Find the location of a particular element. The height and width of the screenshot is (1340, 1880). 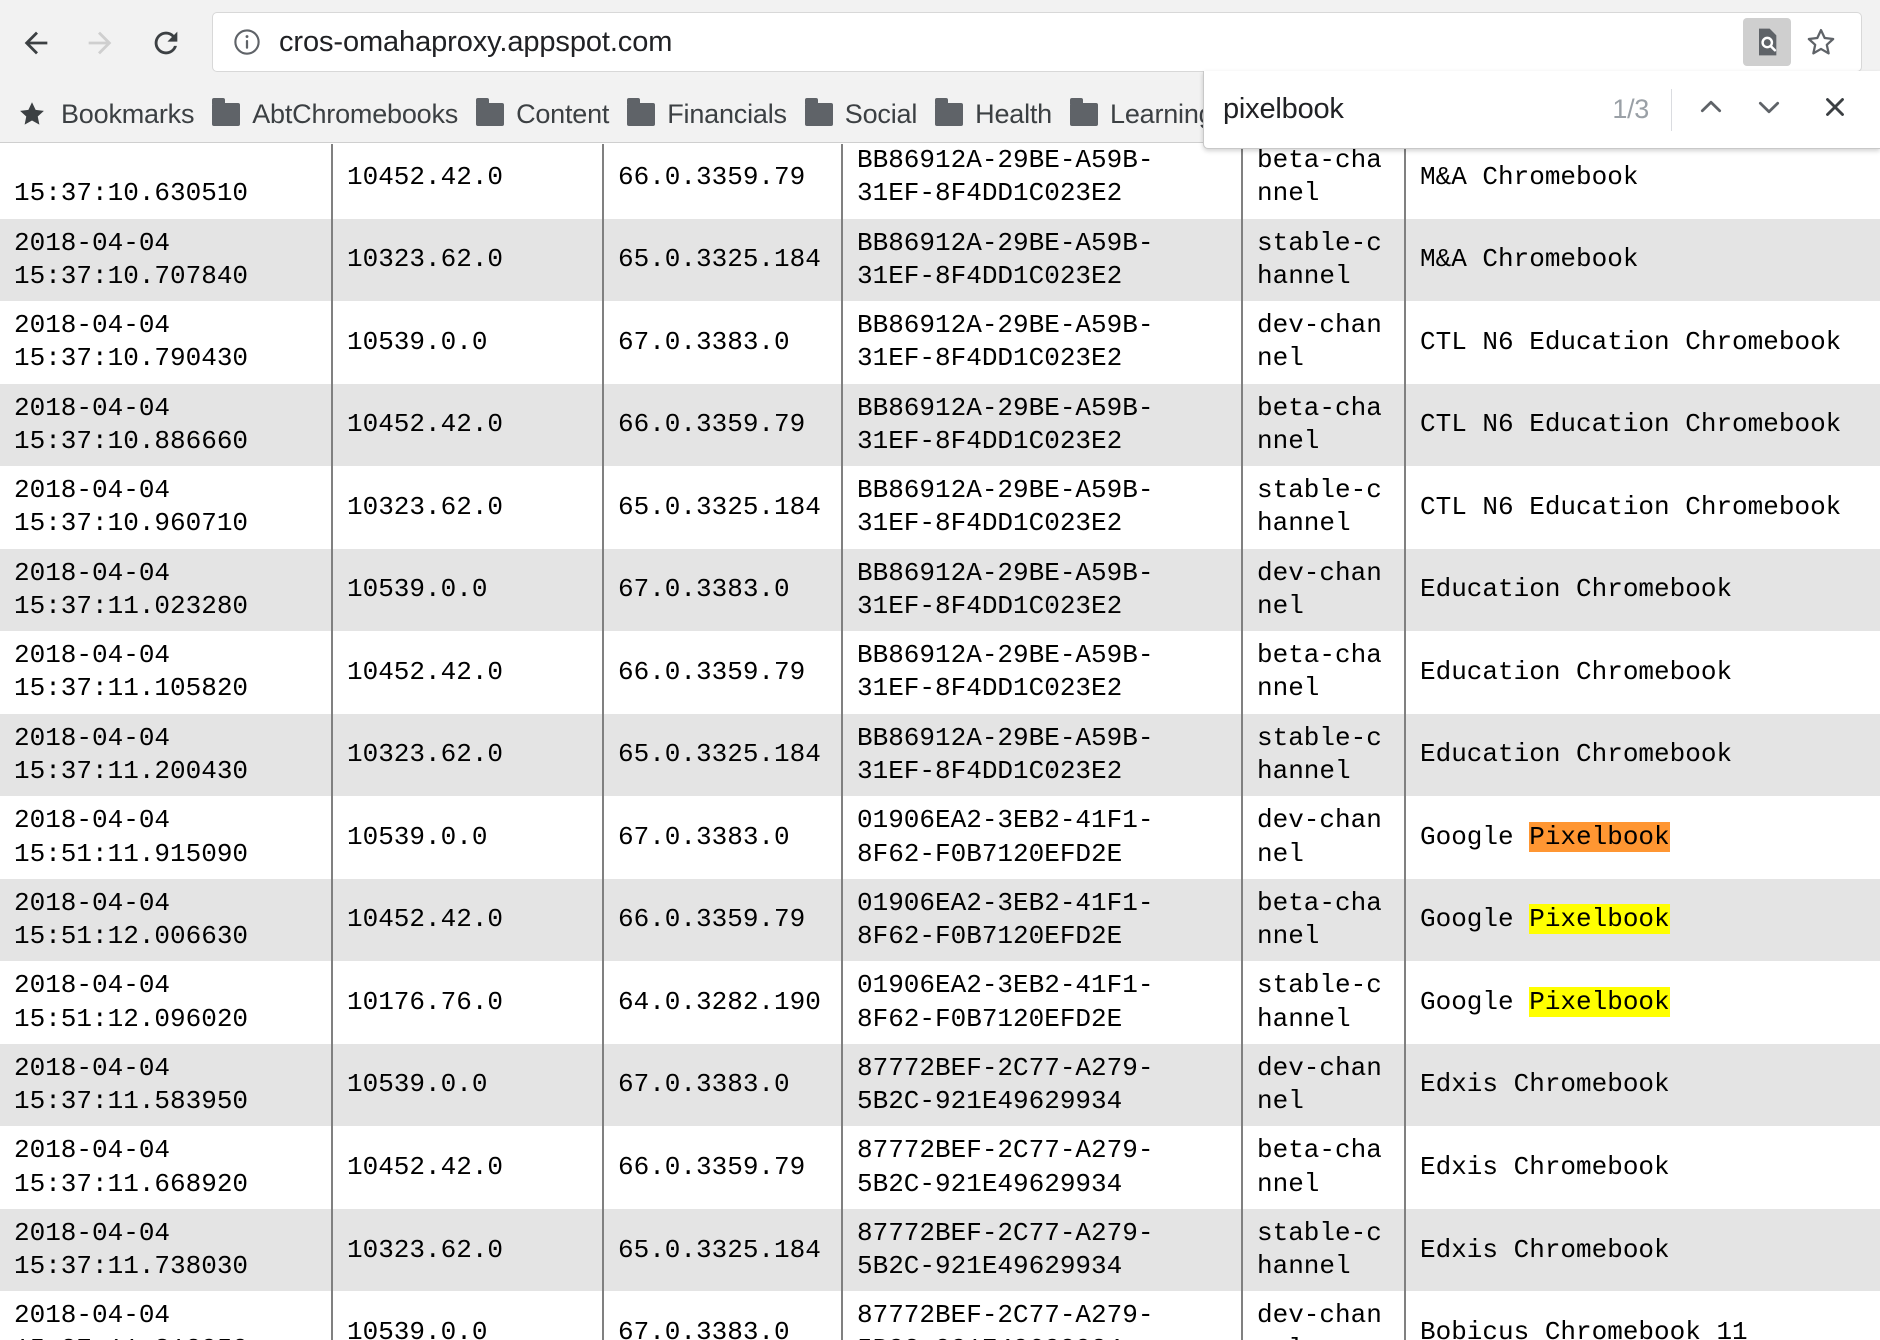

cell-timestamp: 2018-04-04 15:37:11.668920 is located at coordinates (131, 1167).